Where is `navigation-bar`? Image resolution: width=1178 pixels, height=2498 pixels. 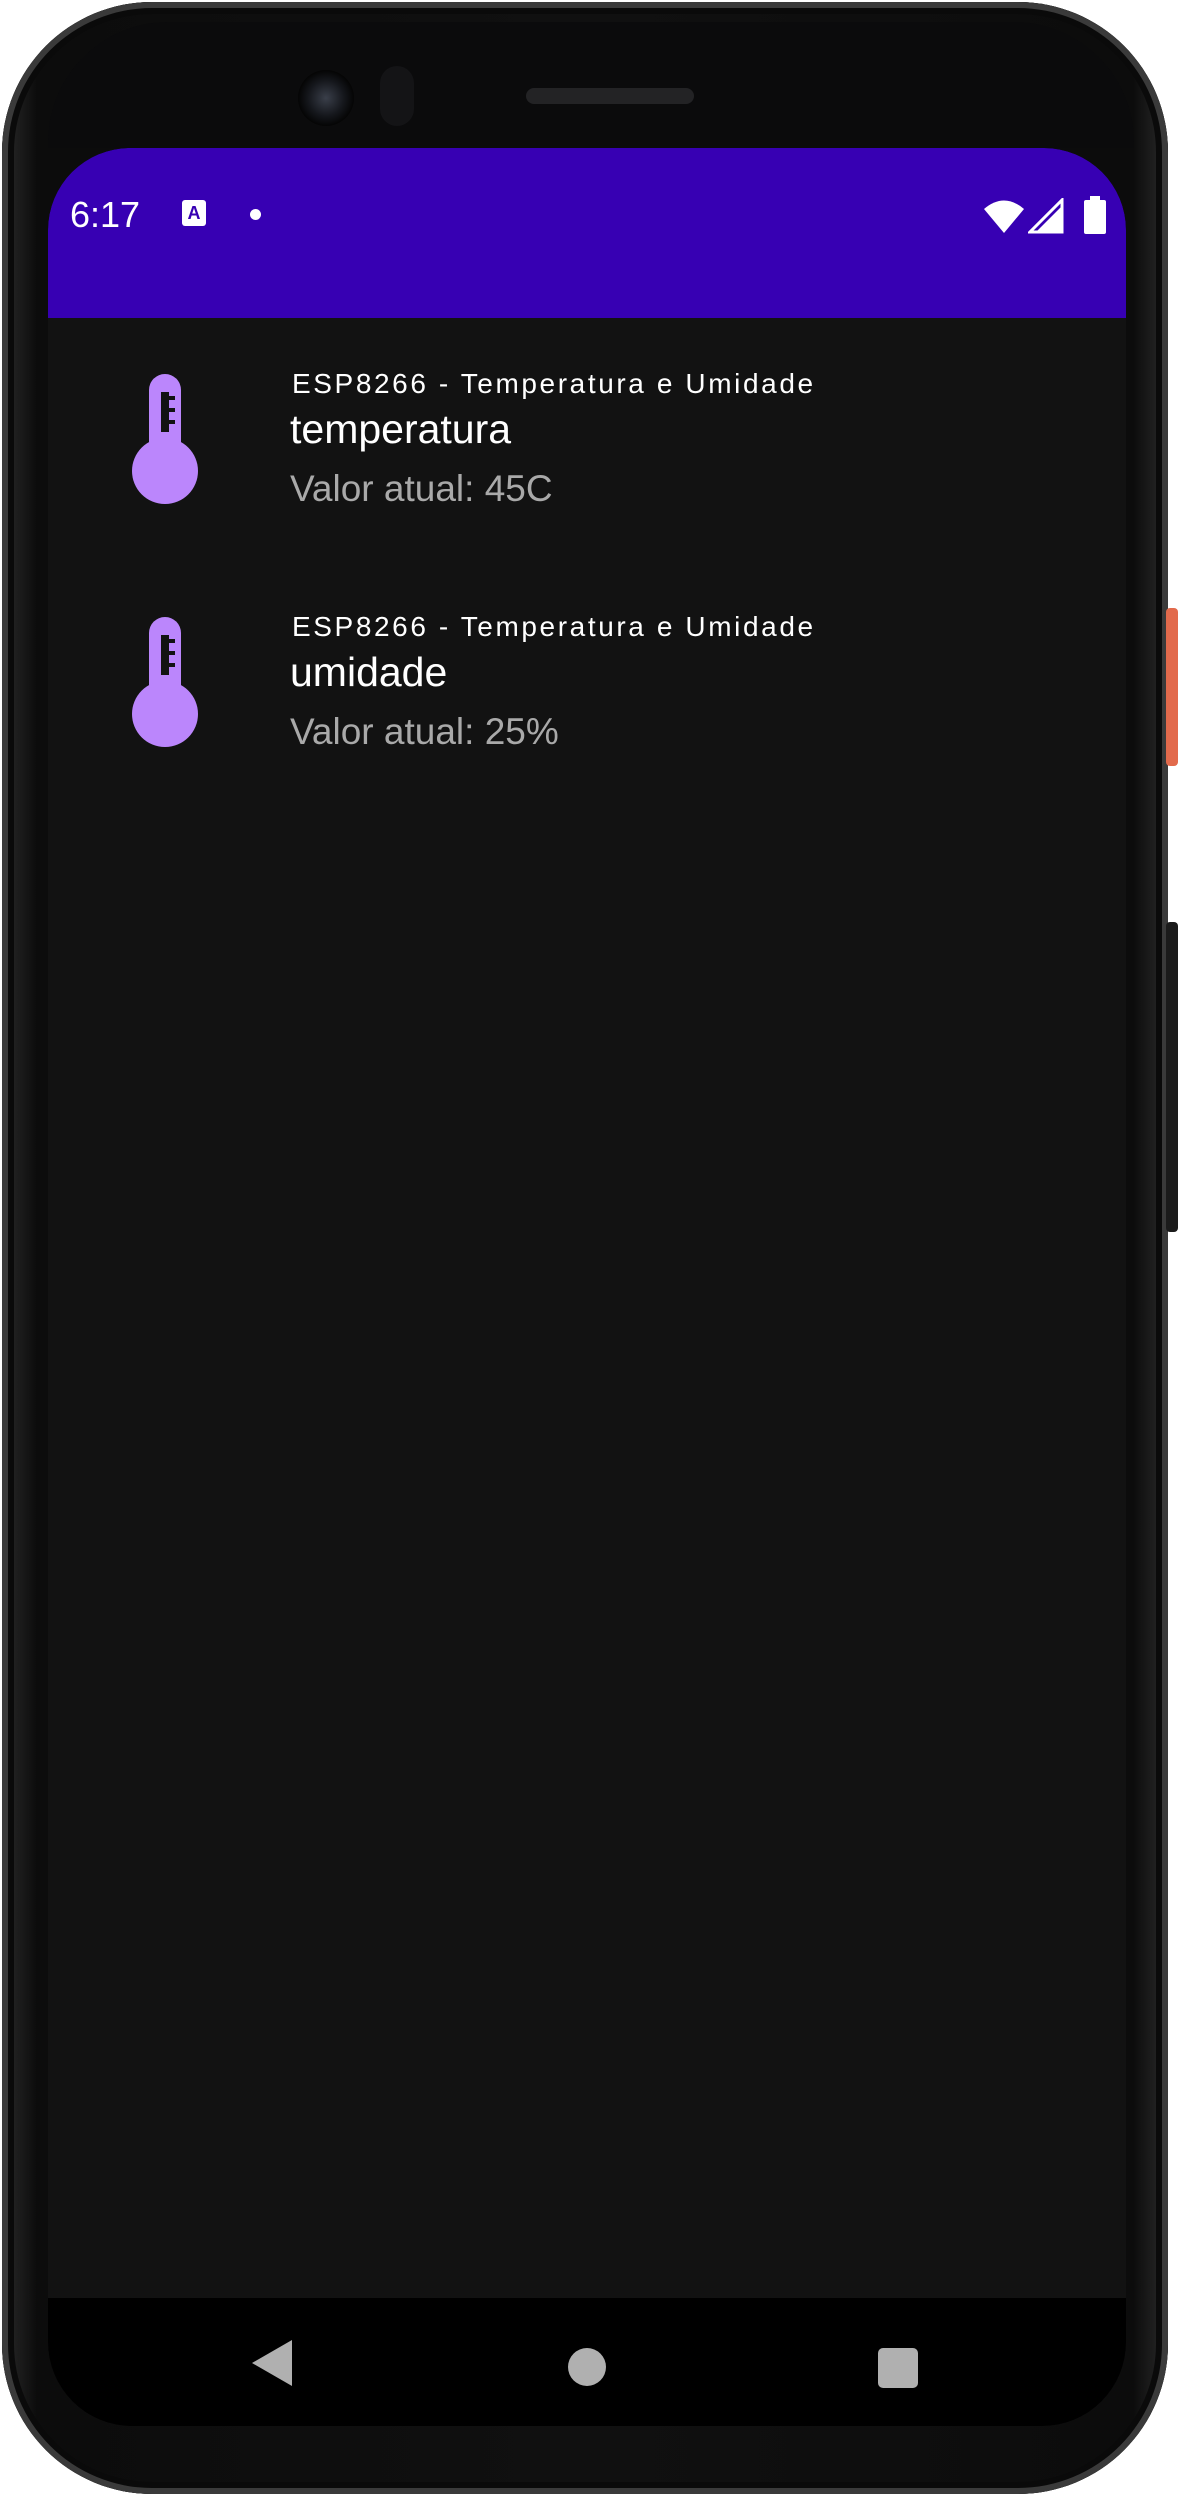
navigation-bar is located at coordinates (587, 2362).